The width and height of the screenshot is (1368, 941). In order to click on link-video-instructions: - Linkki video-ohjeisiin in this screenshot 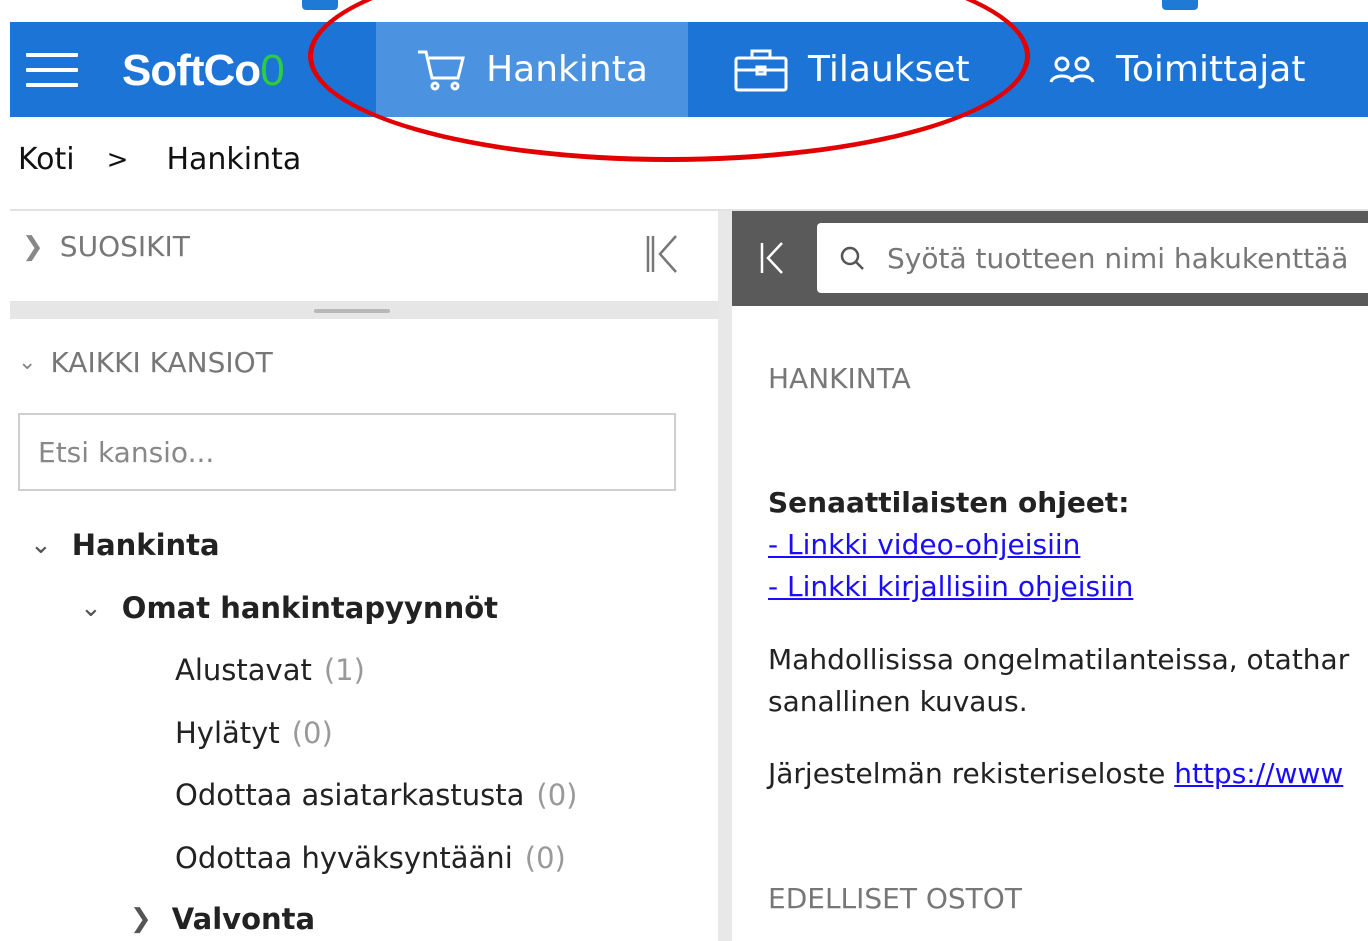, I will do `click(924, 544)`.